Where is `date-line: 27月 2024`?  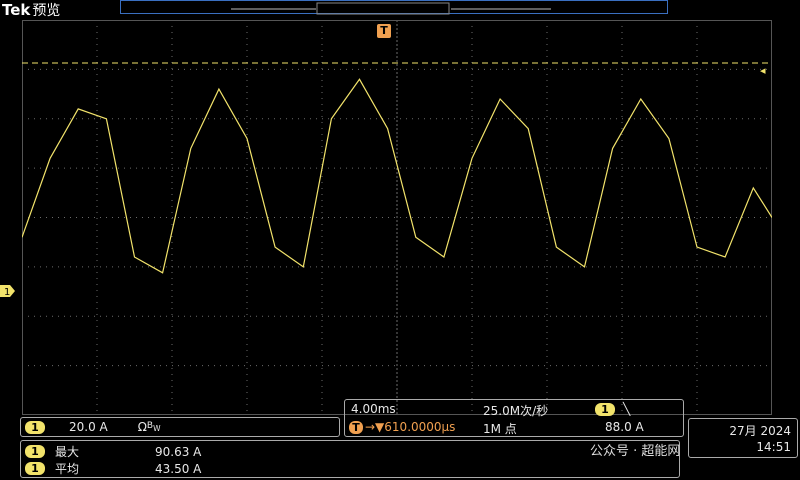 date-line: 27月 2024 is located at coordinates (760, 431).